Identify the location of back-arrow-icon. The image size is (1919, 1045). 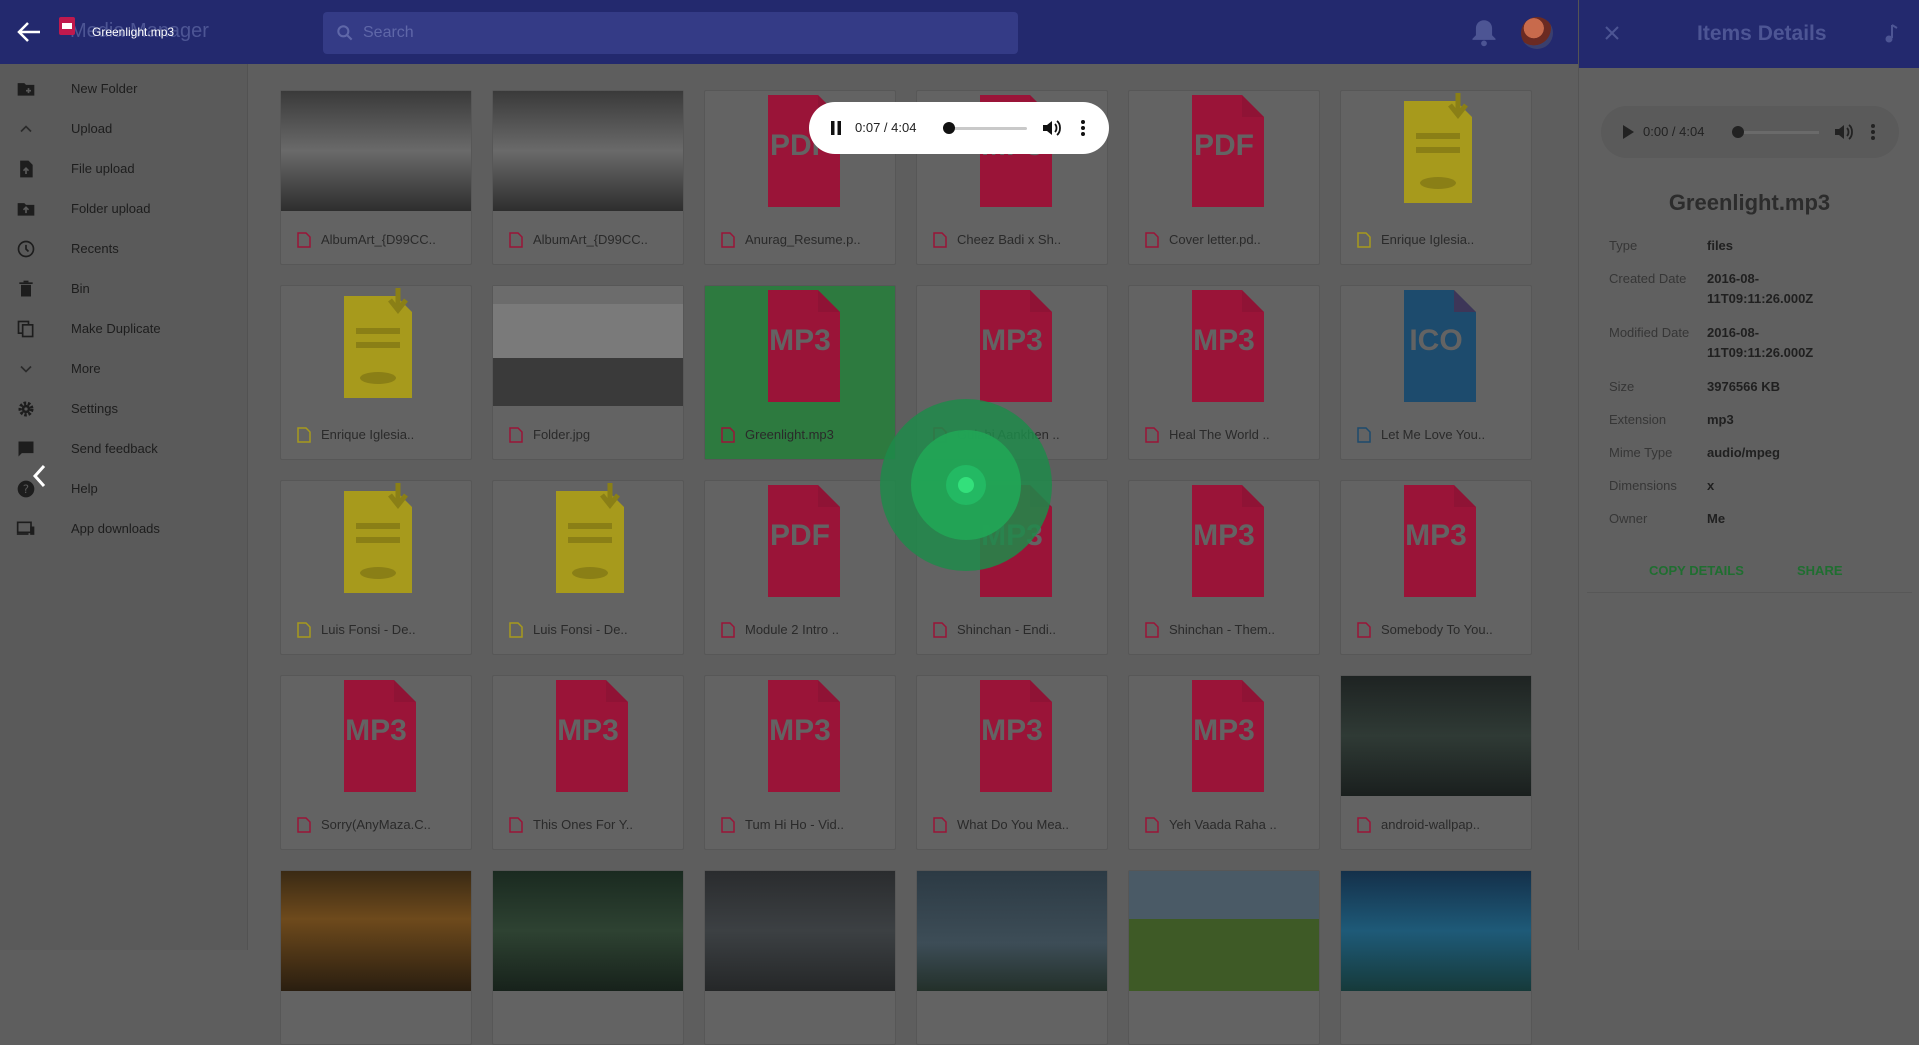
(29, 32).